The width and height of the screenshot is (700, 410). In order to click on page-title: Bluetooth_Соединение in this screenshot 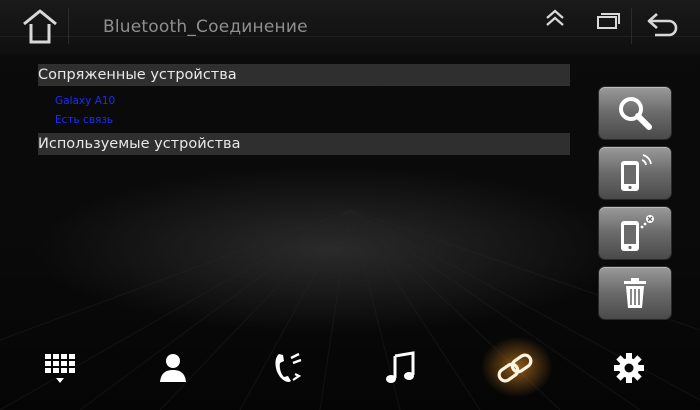, I will do `click(205, 27)`.